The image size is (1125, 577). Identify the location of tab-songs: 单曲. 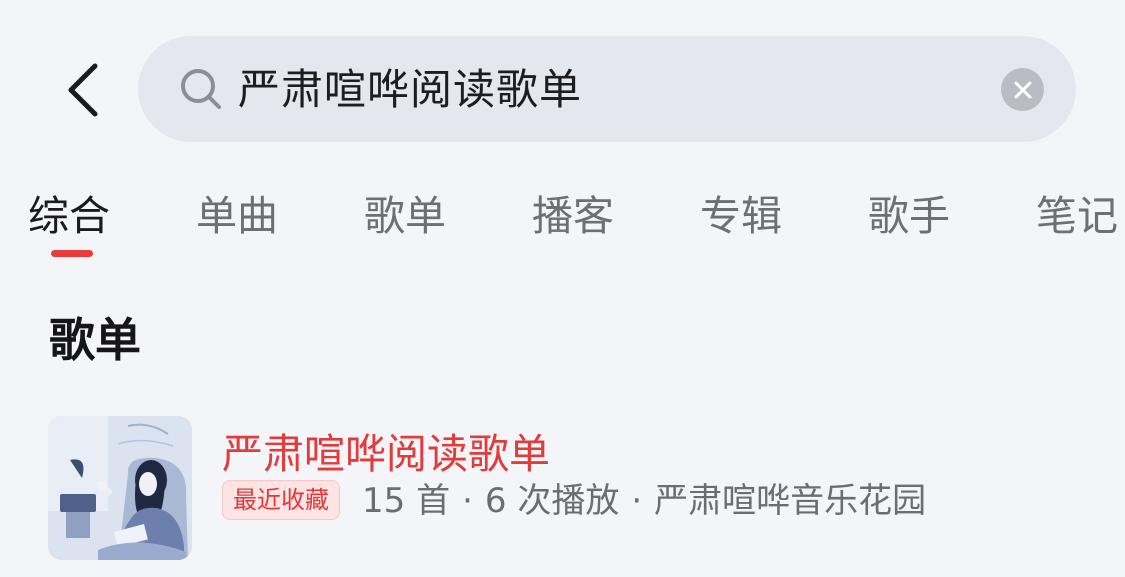
(237, 216).